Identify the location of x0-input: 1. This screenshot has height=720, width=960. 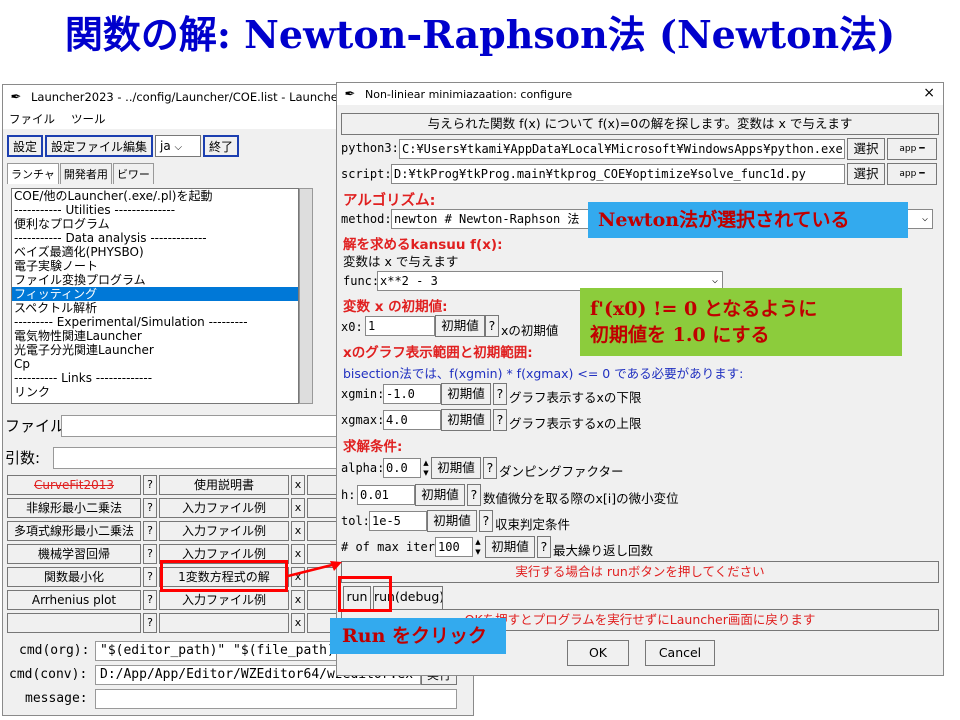
(400, 326).